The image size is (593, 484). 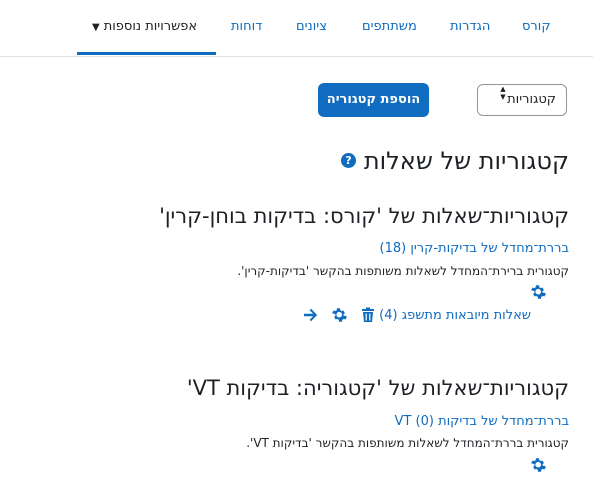 What do you see at coordinates (373, 100) in the screenshot?
I see `add-category-button: הוספת קטגוריה` at bounding box center [373, 100].